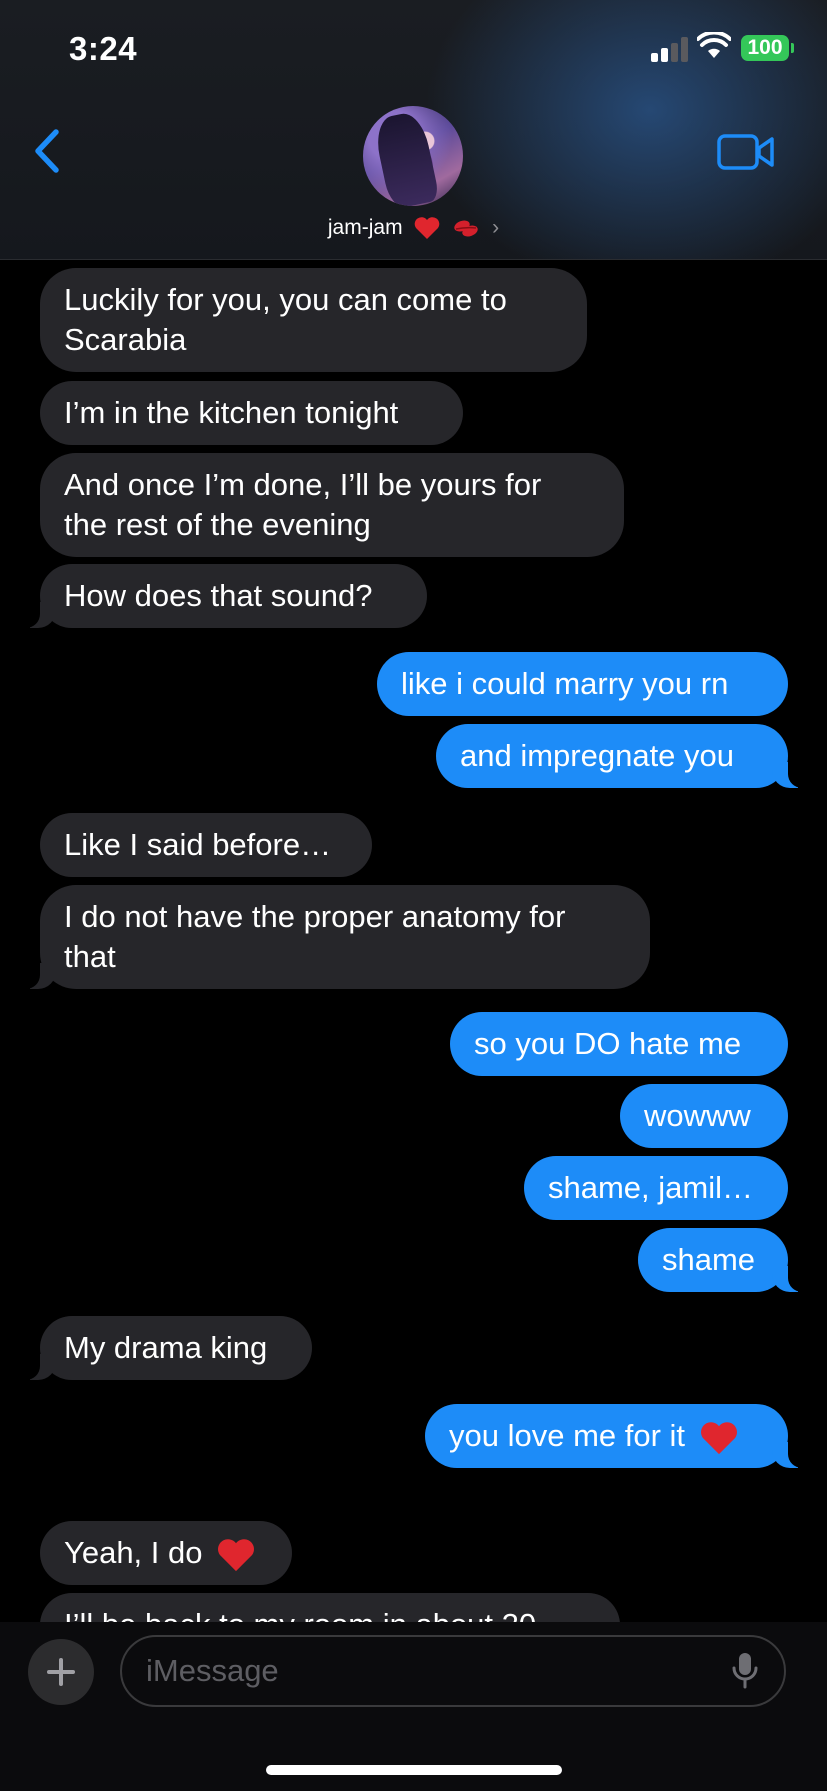 The image size is (827, 1791). What do you see at coordinates (103, 48) in the screenshot?
I see `status-time: 3:24` at bounding box center [103, 48].